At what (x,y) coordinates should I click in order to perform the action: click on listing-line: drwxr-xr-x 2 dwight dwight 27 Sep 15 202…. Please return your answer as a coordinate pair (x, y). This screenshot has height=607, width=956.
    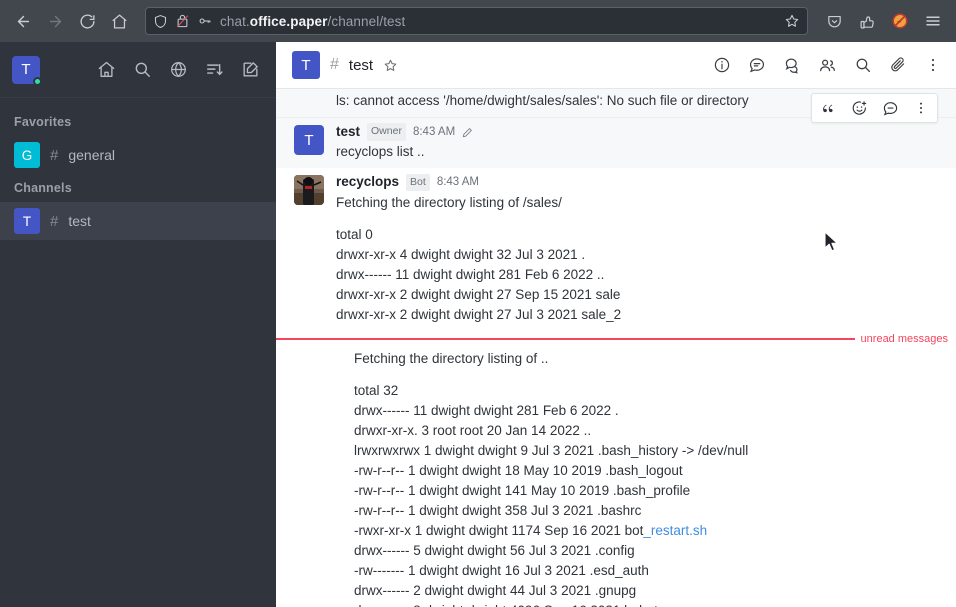
    Looking at the image, I should click on (478, 294).